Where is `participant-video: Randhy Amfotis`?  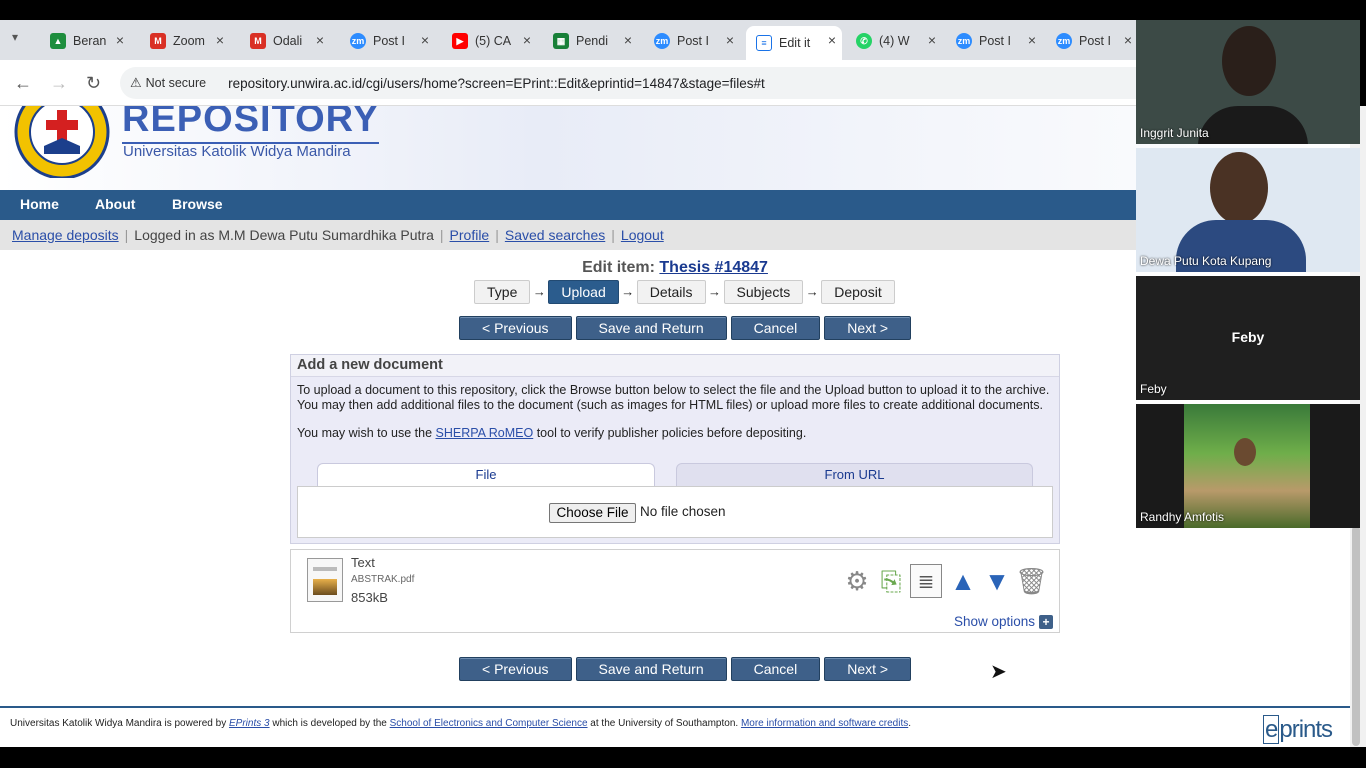
participant-video: Randhy Amfotis is located at coordinates (1248, 466).